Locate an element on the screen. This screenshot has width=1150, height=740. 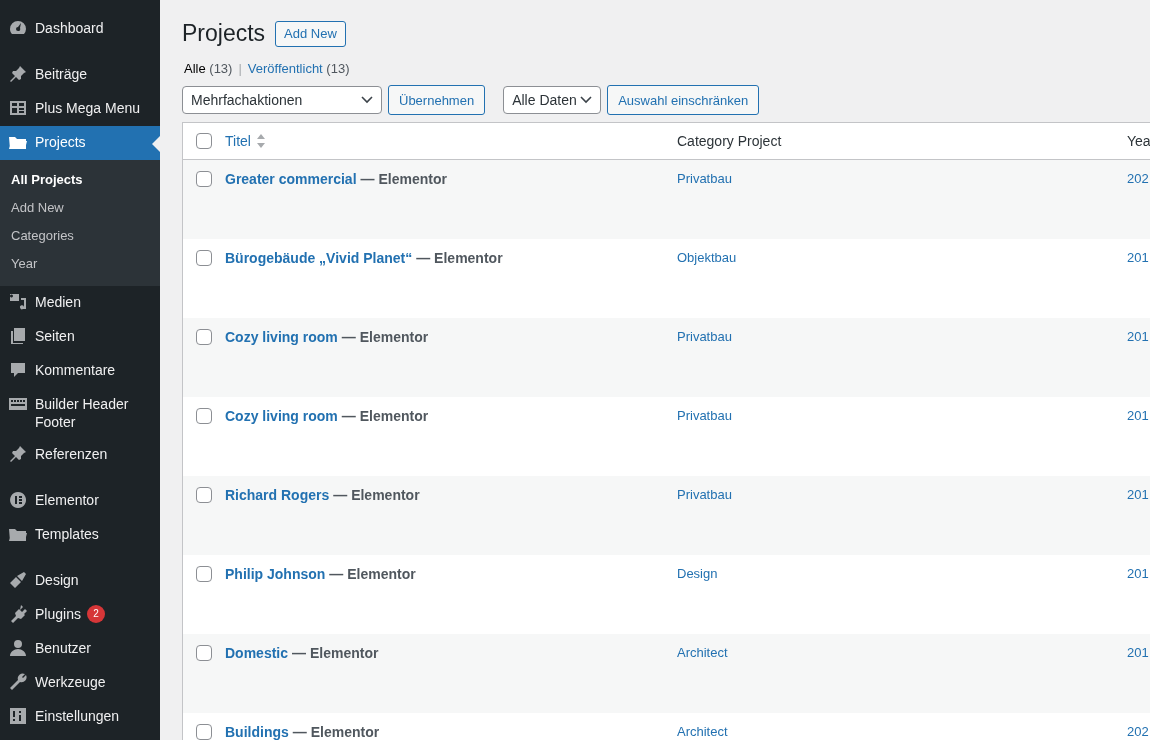
sidebar-item: Projects is located at coordinates (80, 143).